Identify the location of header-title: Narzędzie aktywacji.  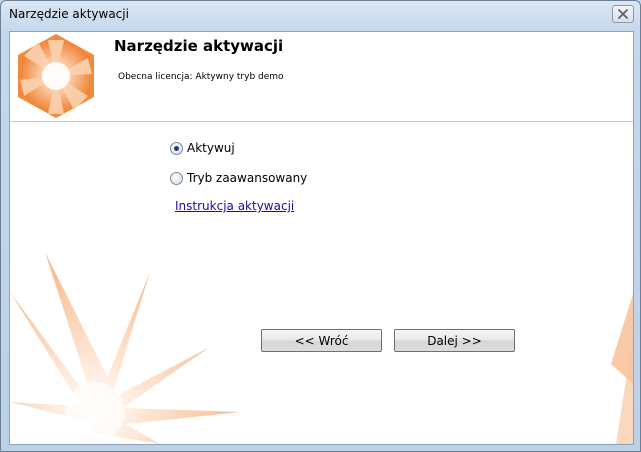
(199, 46).